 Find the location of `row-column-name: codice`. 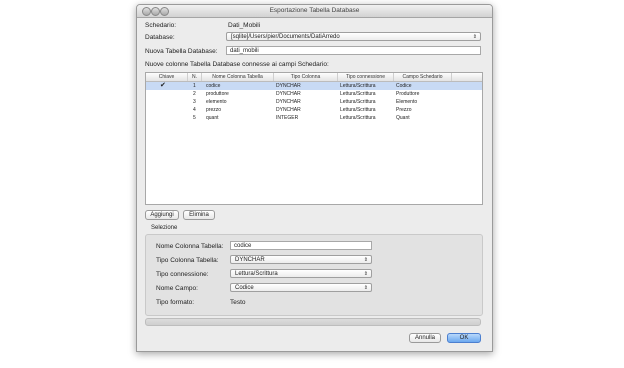

row-column-name: codice is located at coordinates (213, 86).